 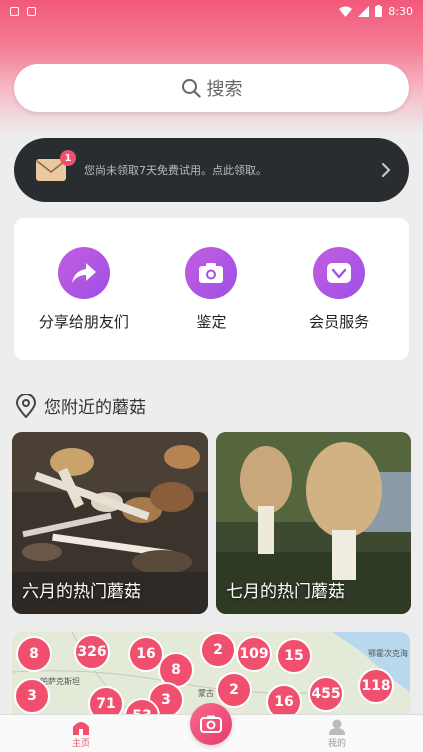 What do you see at coordinates (388, 653) in the screenshot?
I see `map-label-okhotsk: 鄂霍次克海` at bounding box center [388, 653].